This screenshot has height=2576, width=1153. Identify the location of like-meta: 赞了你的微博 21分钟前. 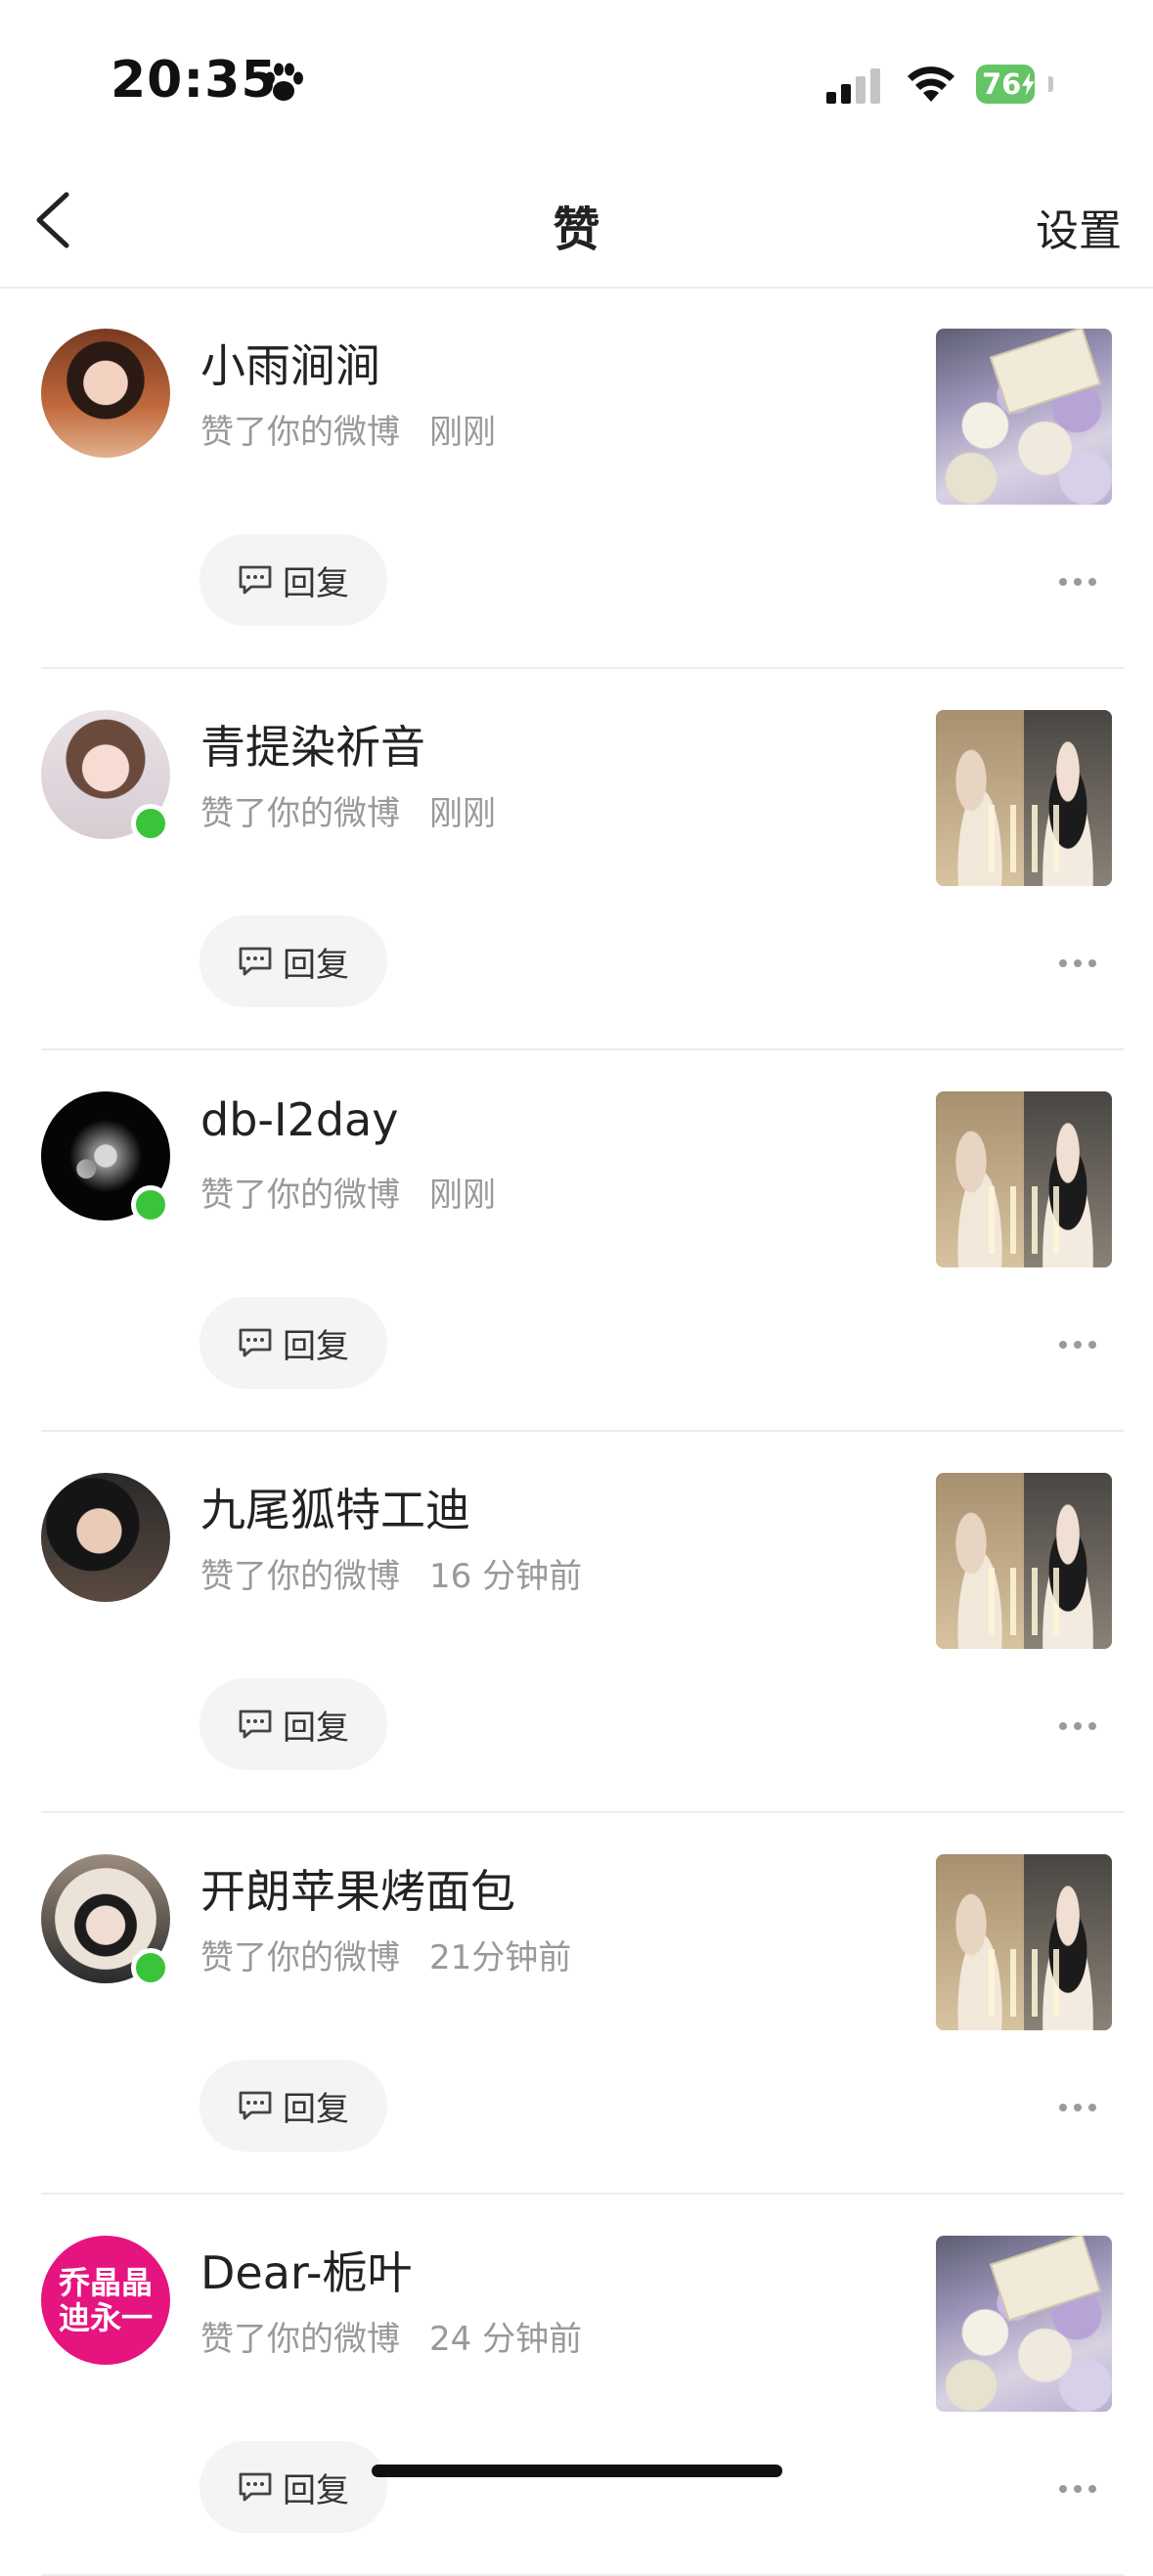
(385, 1954).